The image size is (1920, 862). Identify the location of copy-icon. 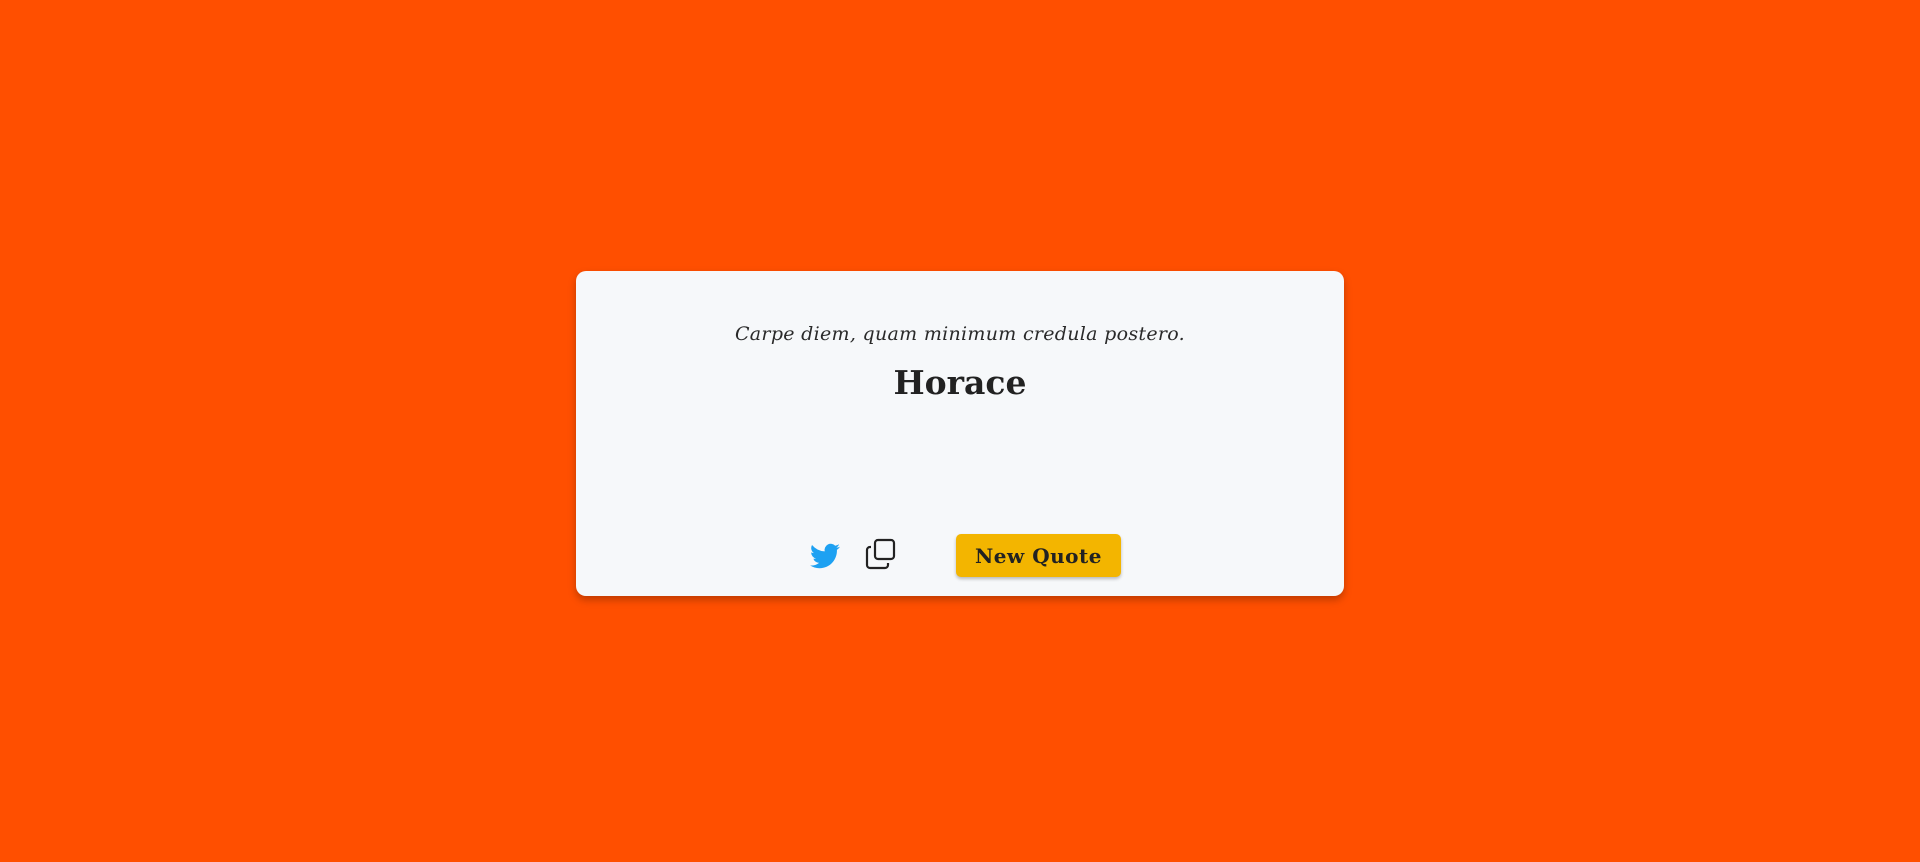
(880, 554).